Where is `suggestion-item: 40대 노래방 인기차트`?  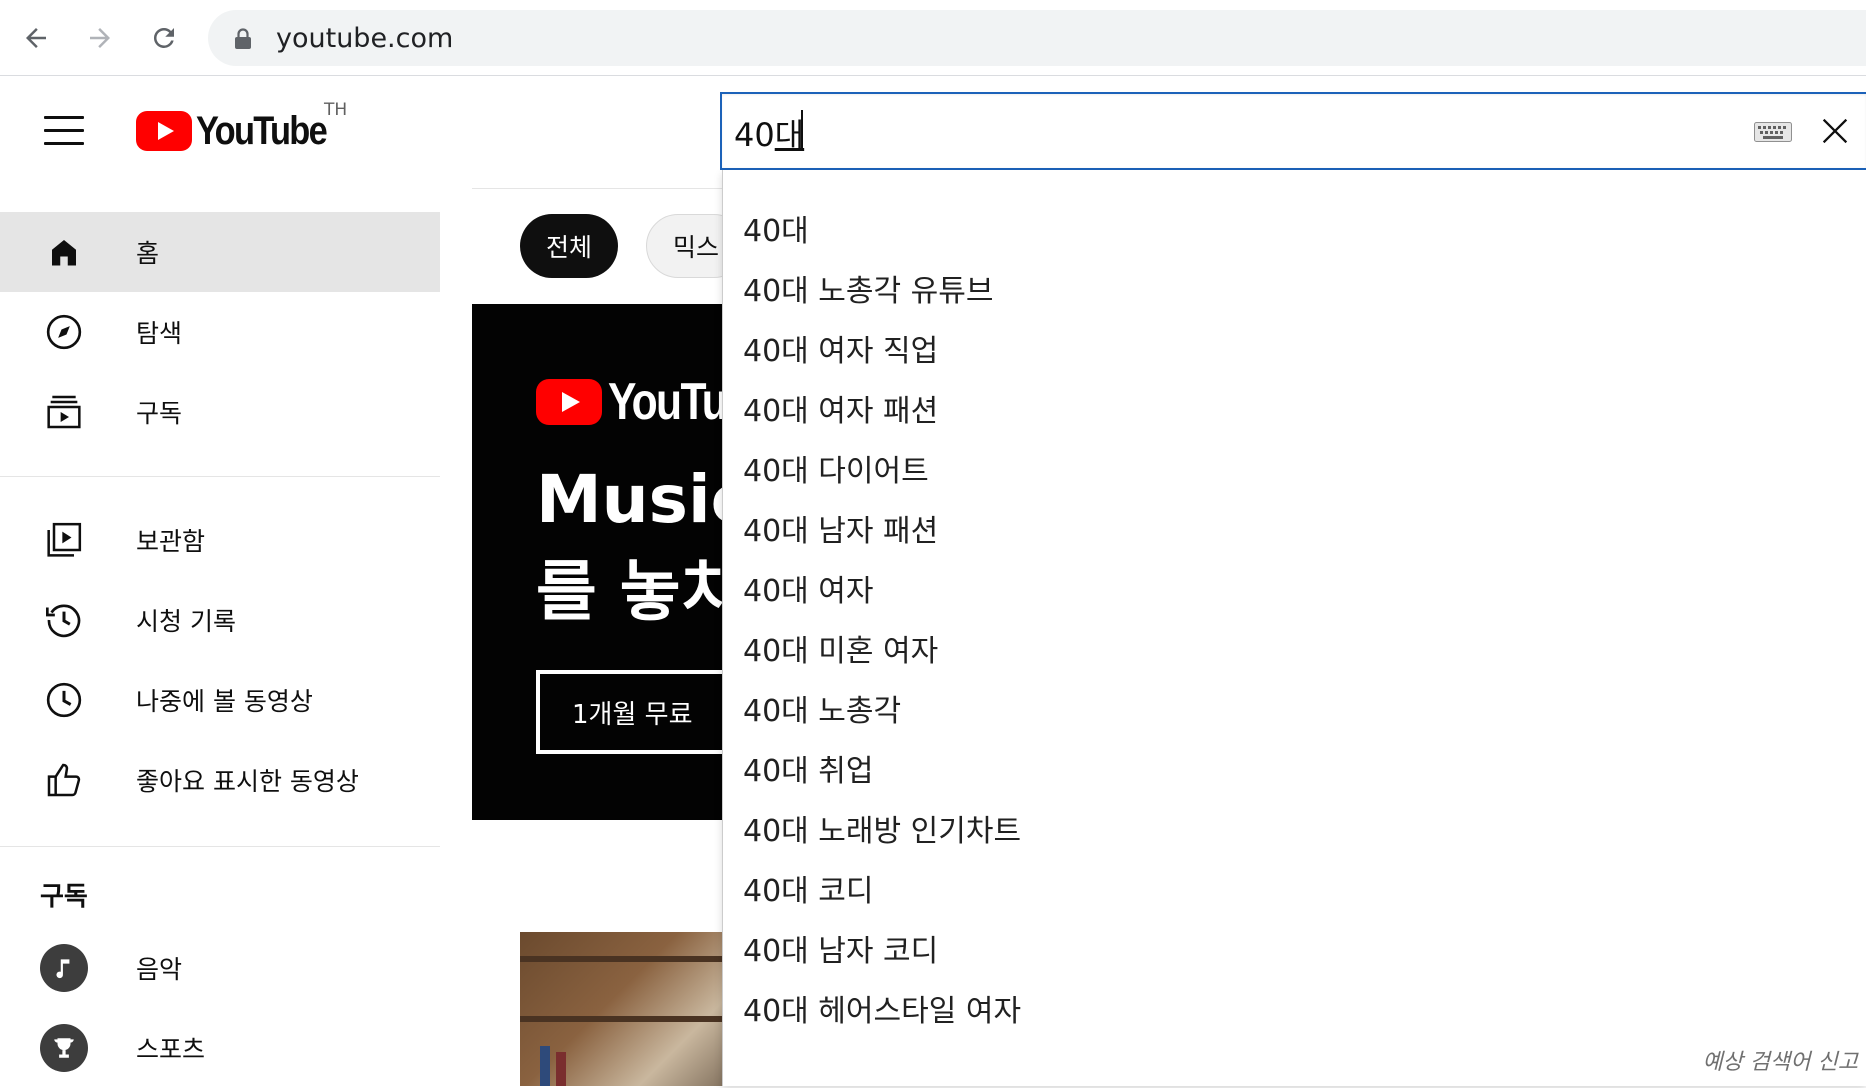
suggestion-item: 40대 노래방 인기차트 is located at coordinates (882, 828).